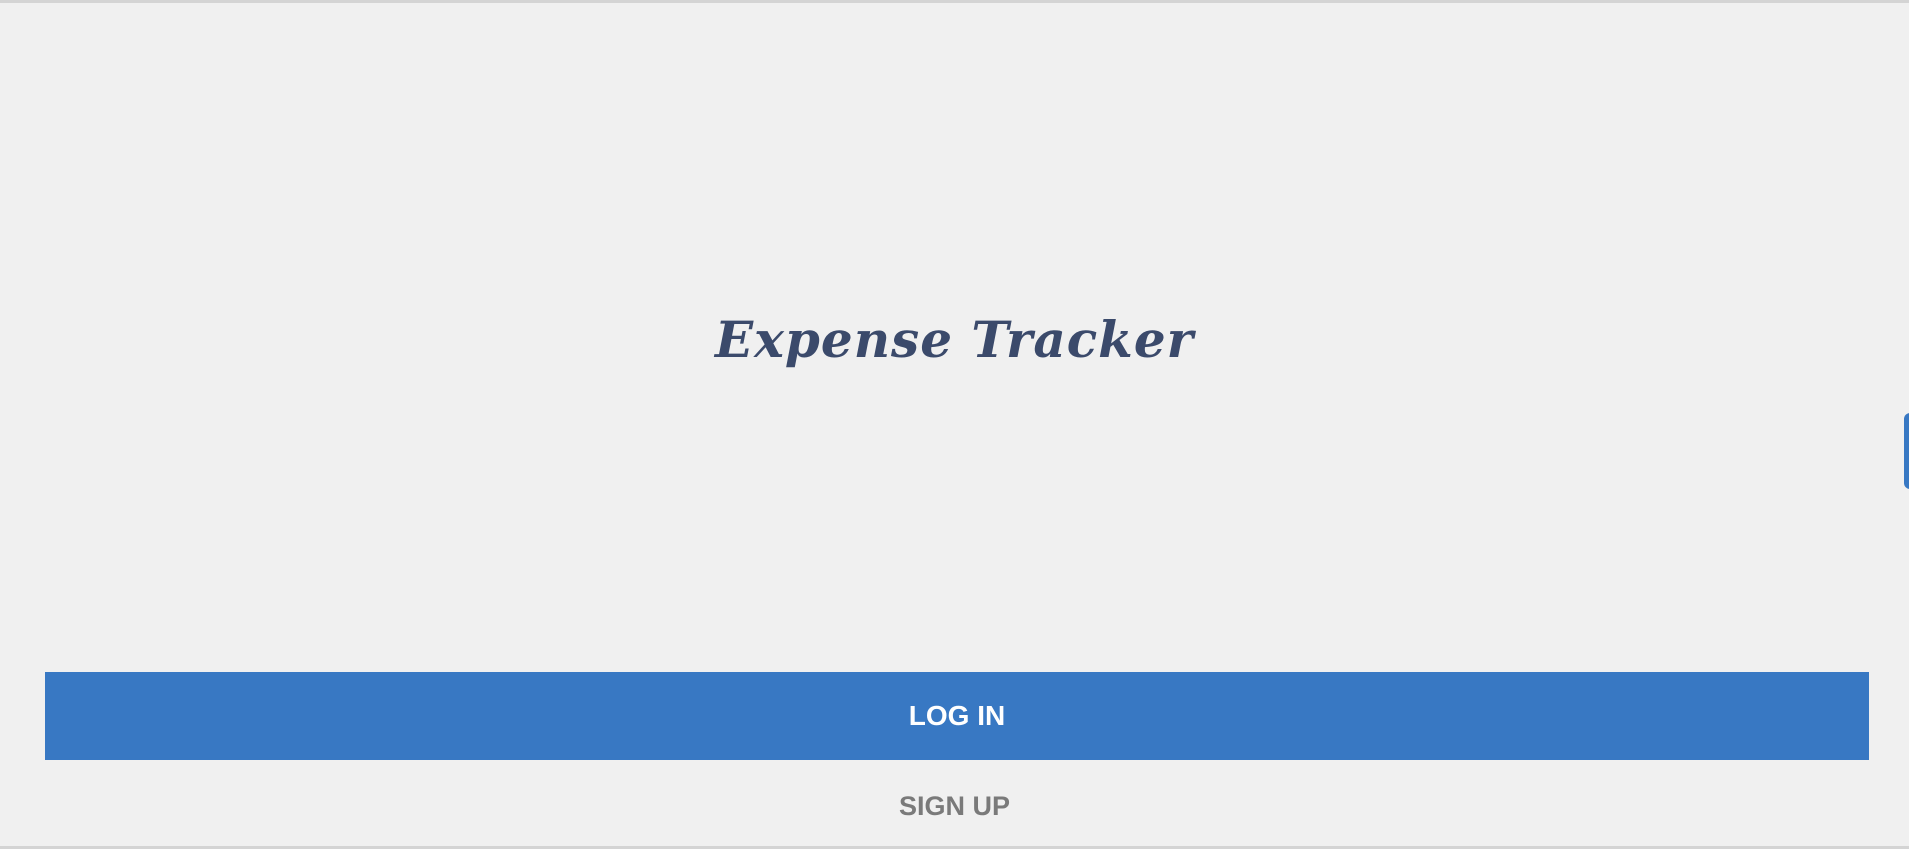  What do you see at coordinates (954, 806) in the screenshot?
I see `signup-link: SIGN UP` at bounding box center [954, 806].